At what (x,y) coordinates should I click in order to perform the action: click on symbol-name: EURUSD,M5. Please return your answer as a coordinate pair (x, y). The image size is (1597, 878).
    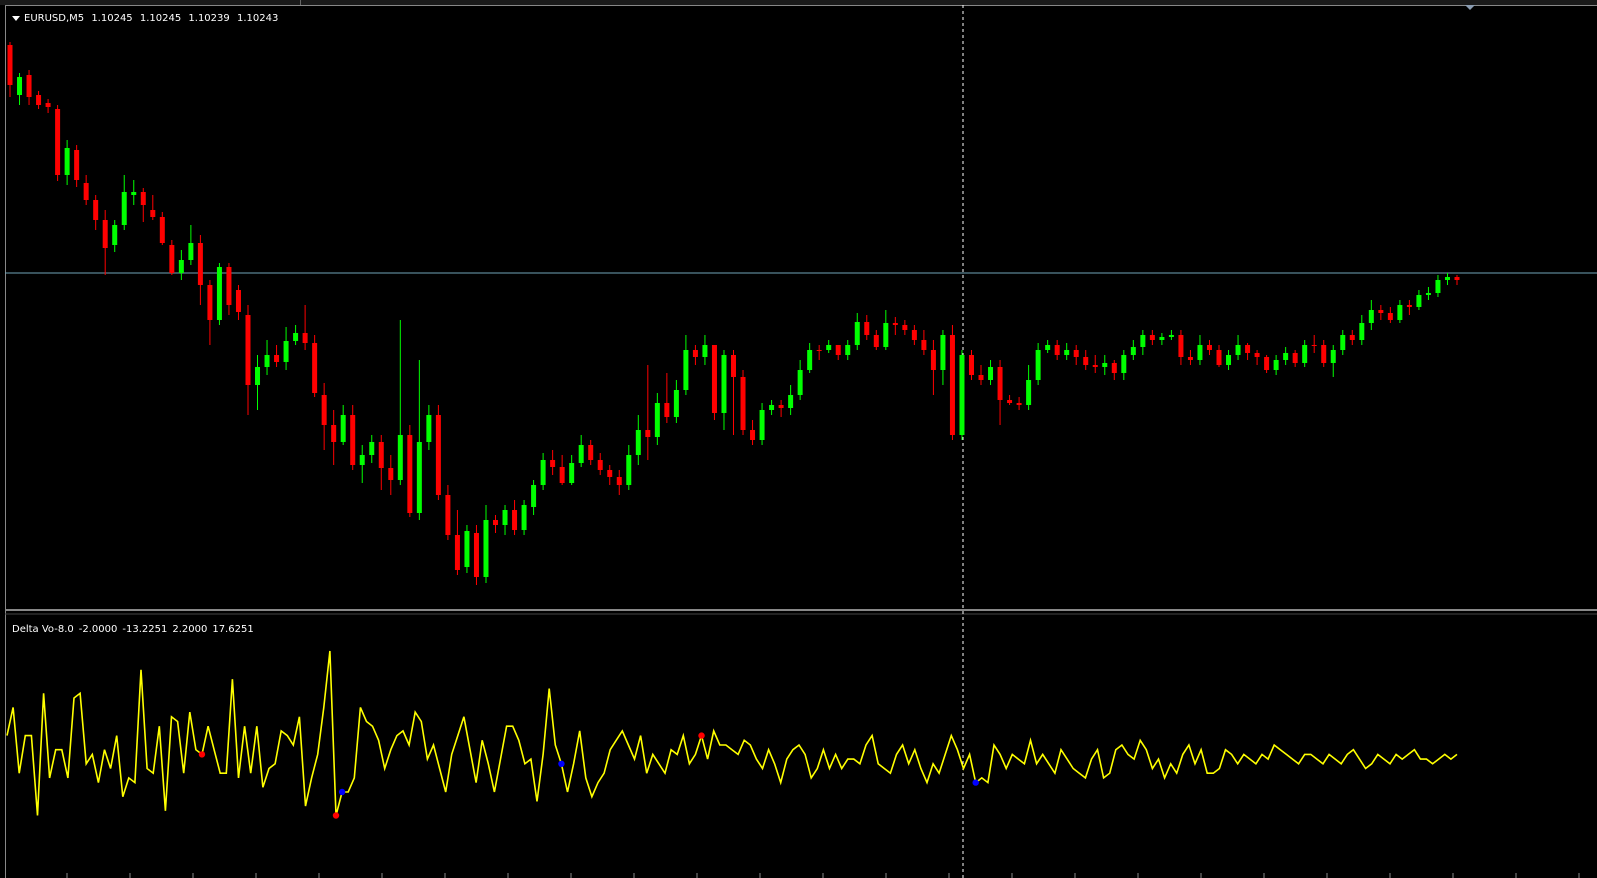
    Looking at the image, I should click on (54, 18).